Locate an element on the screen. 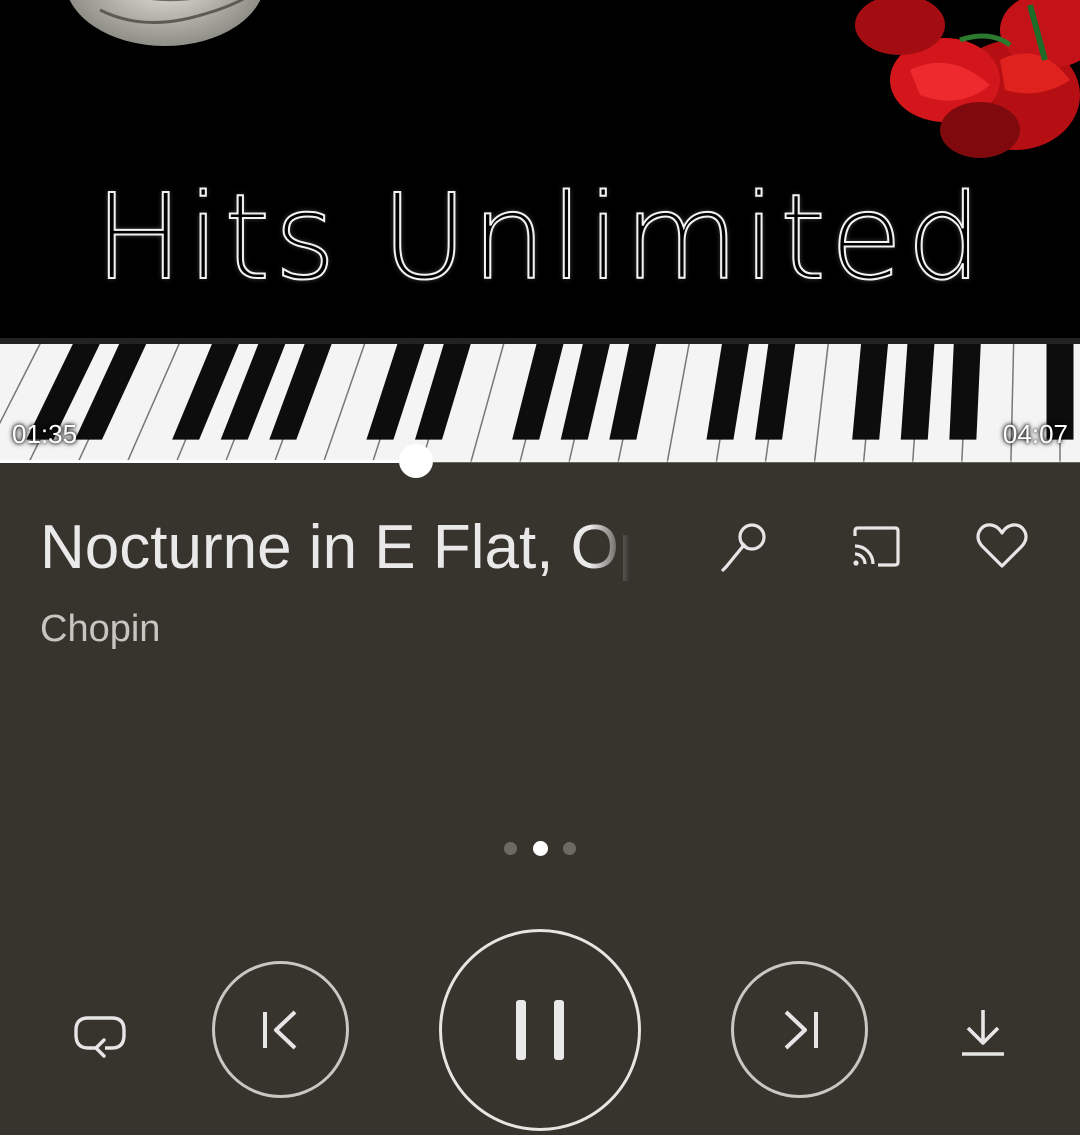 Image resolution: width=1080 pixels, height=1135 pixels. song-title-container: Nocturne in E Flat, Op. 9 No. 2 is located at coordinates (335, 550).